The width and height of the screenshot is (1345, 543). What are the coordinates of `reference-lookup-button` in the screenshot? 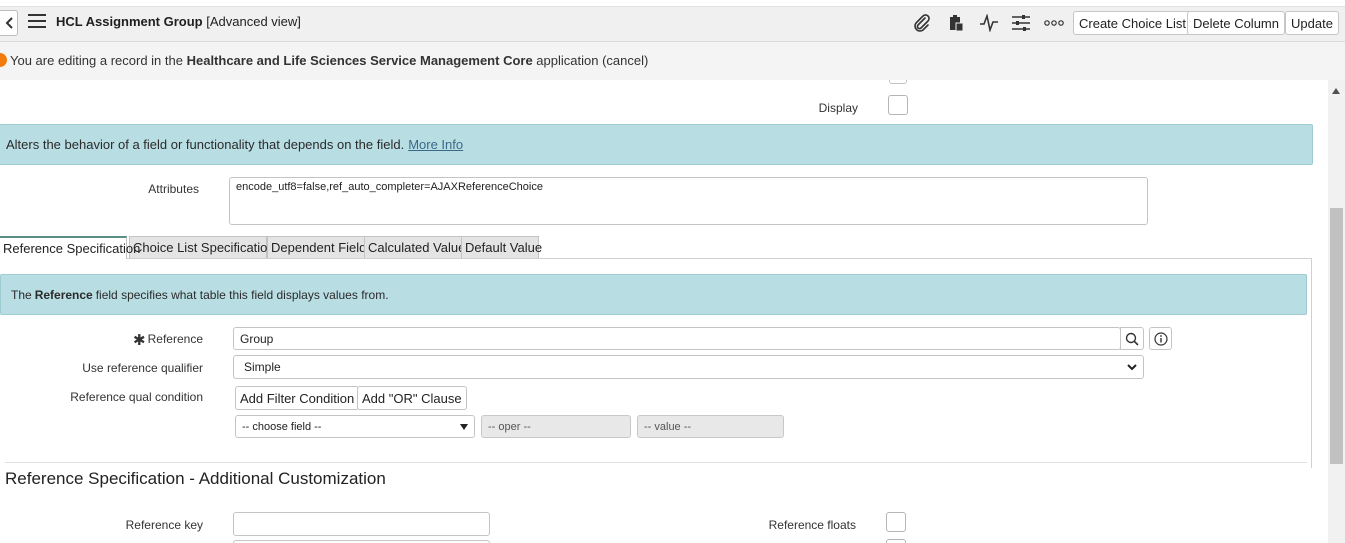 It's located at (1132, 338).